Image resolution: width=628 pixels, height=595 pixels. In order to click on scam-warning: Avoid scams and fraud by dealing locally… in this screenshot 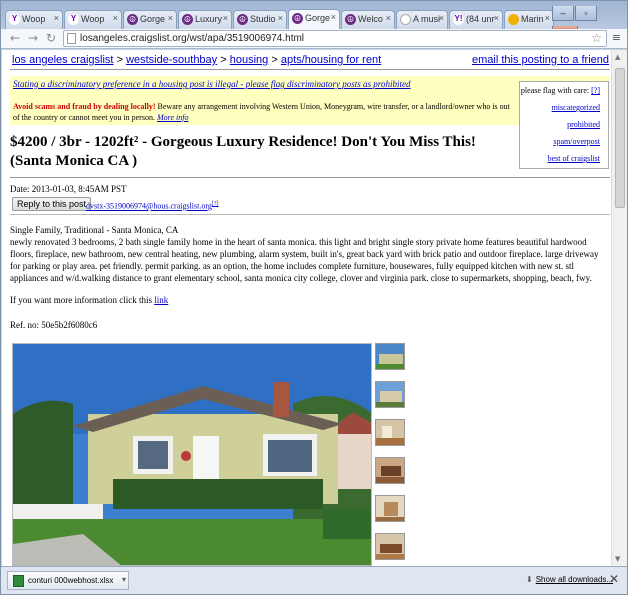, I will do `click(263, 112)`.